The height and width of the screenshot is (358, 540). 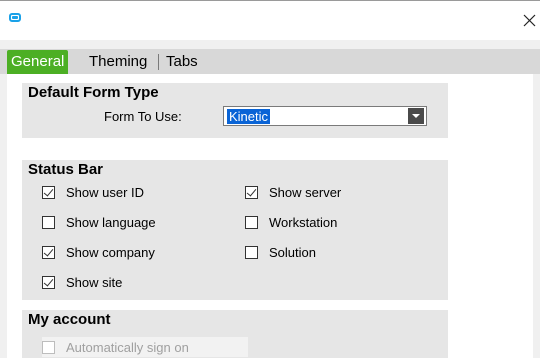 I want to click on checkbox-label: Show language, so click(x=111, y=222).